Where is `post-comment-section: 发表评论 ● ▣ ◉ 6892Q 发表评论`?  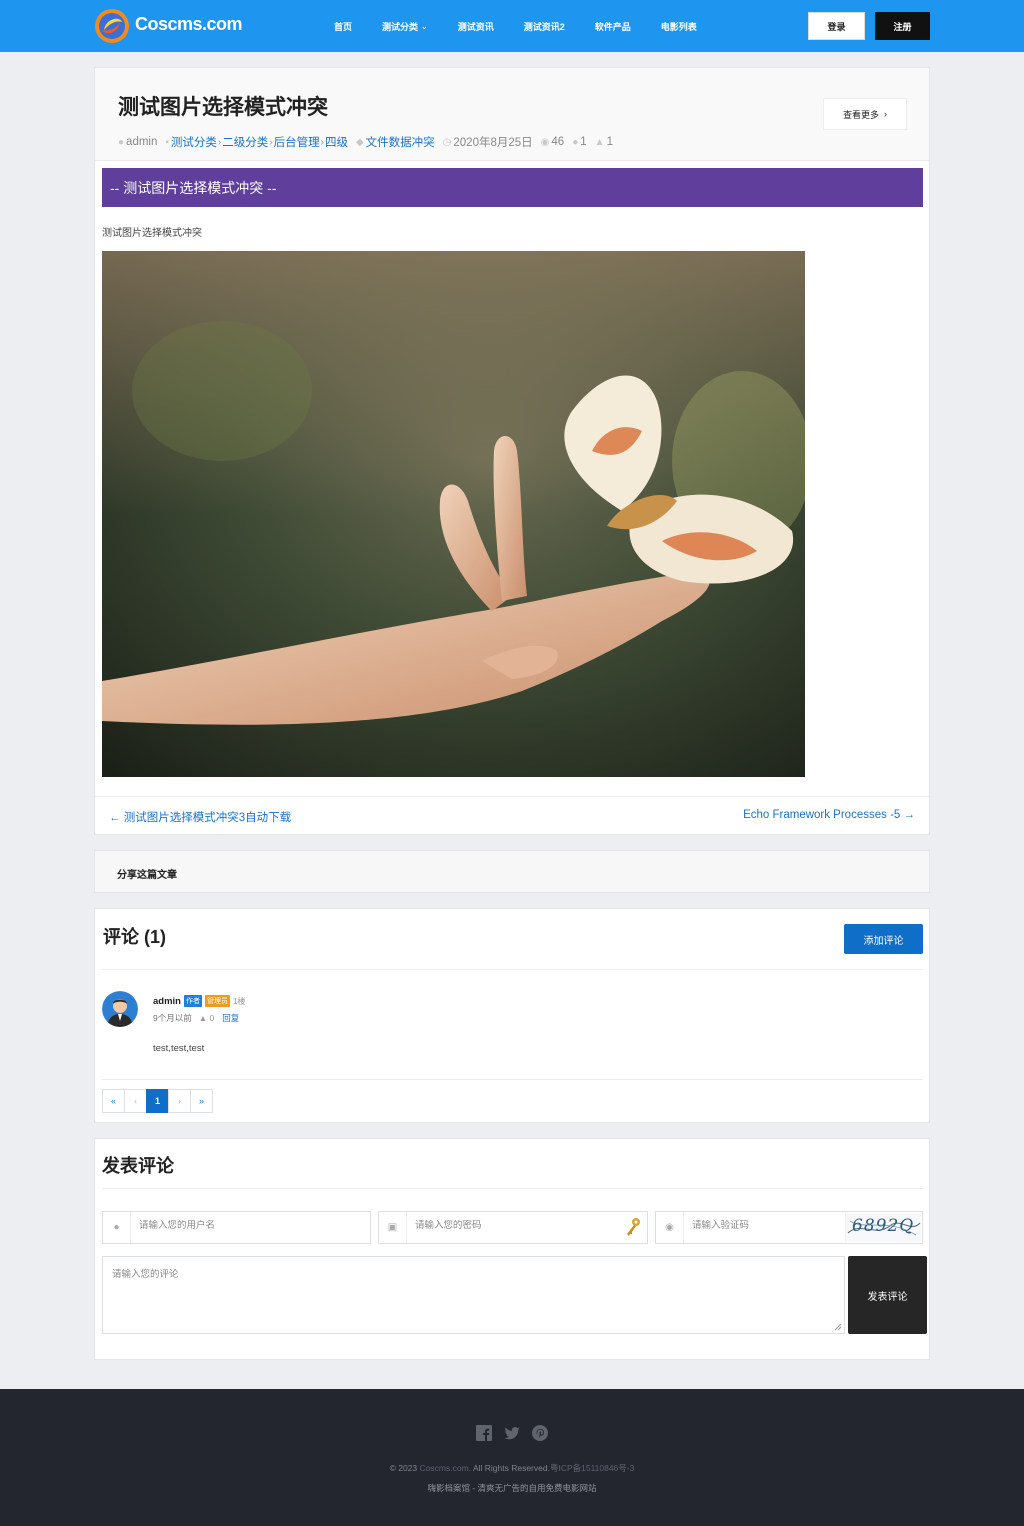
post-comment-section: 发表评论 ● ▣ ◉ 6892Q 发表评论 is located at coordinates (512, 1249).